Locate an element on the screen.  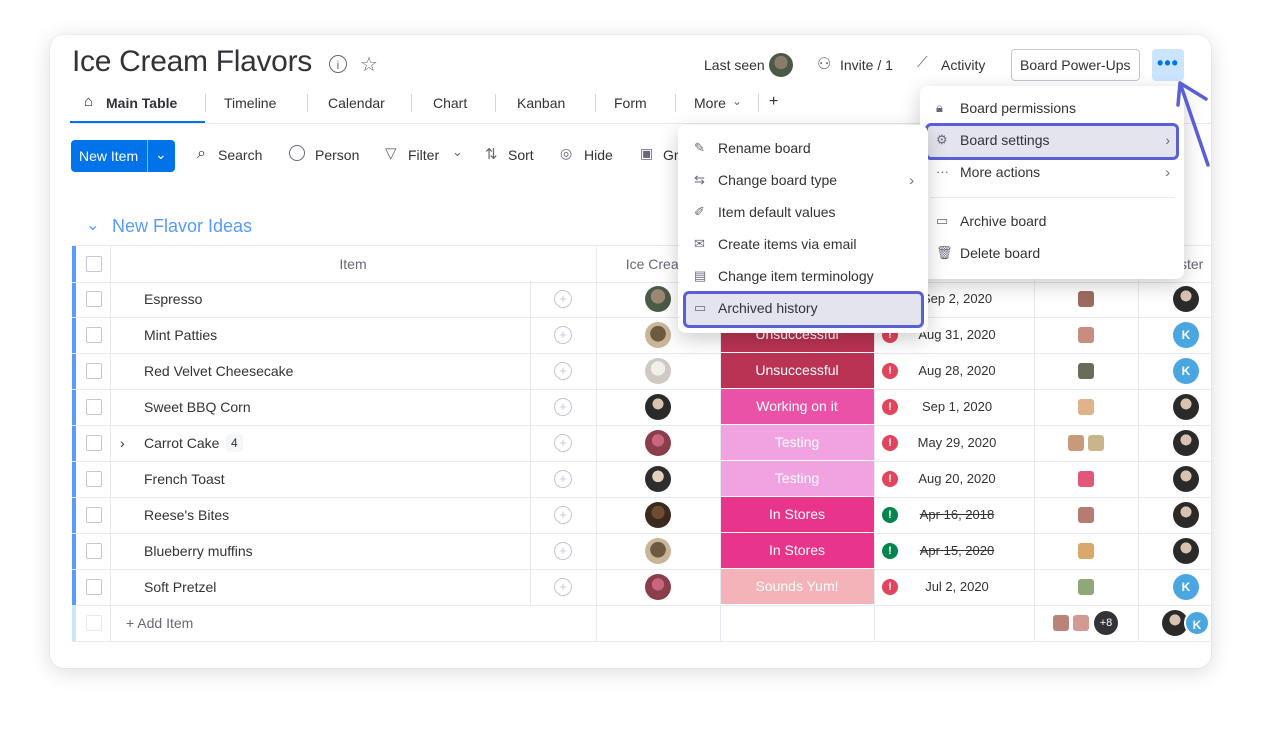
date-value: Apr 15, 2020 is located at coordinates (957, 550).